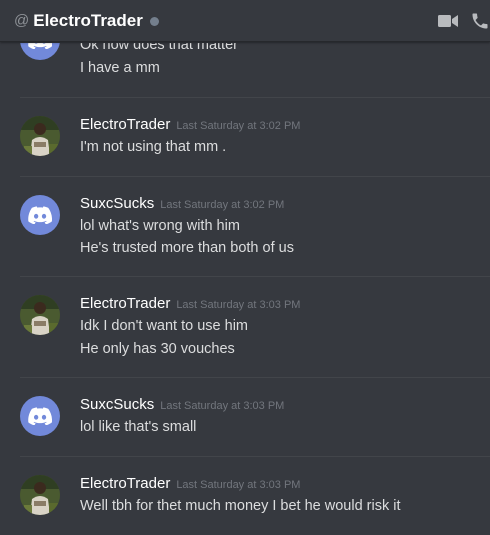 This screenshot has height=535, width=490. I want to click on message-text: I have a mm, so click(120, 68).